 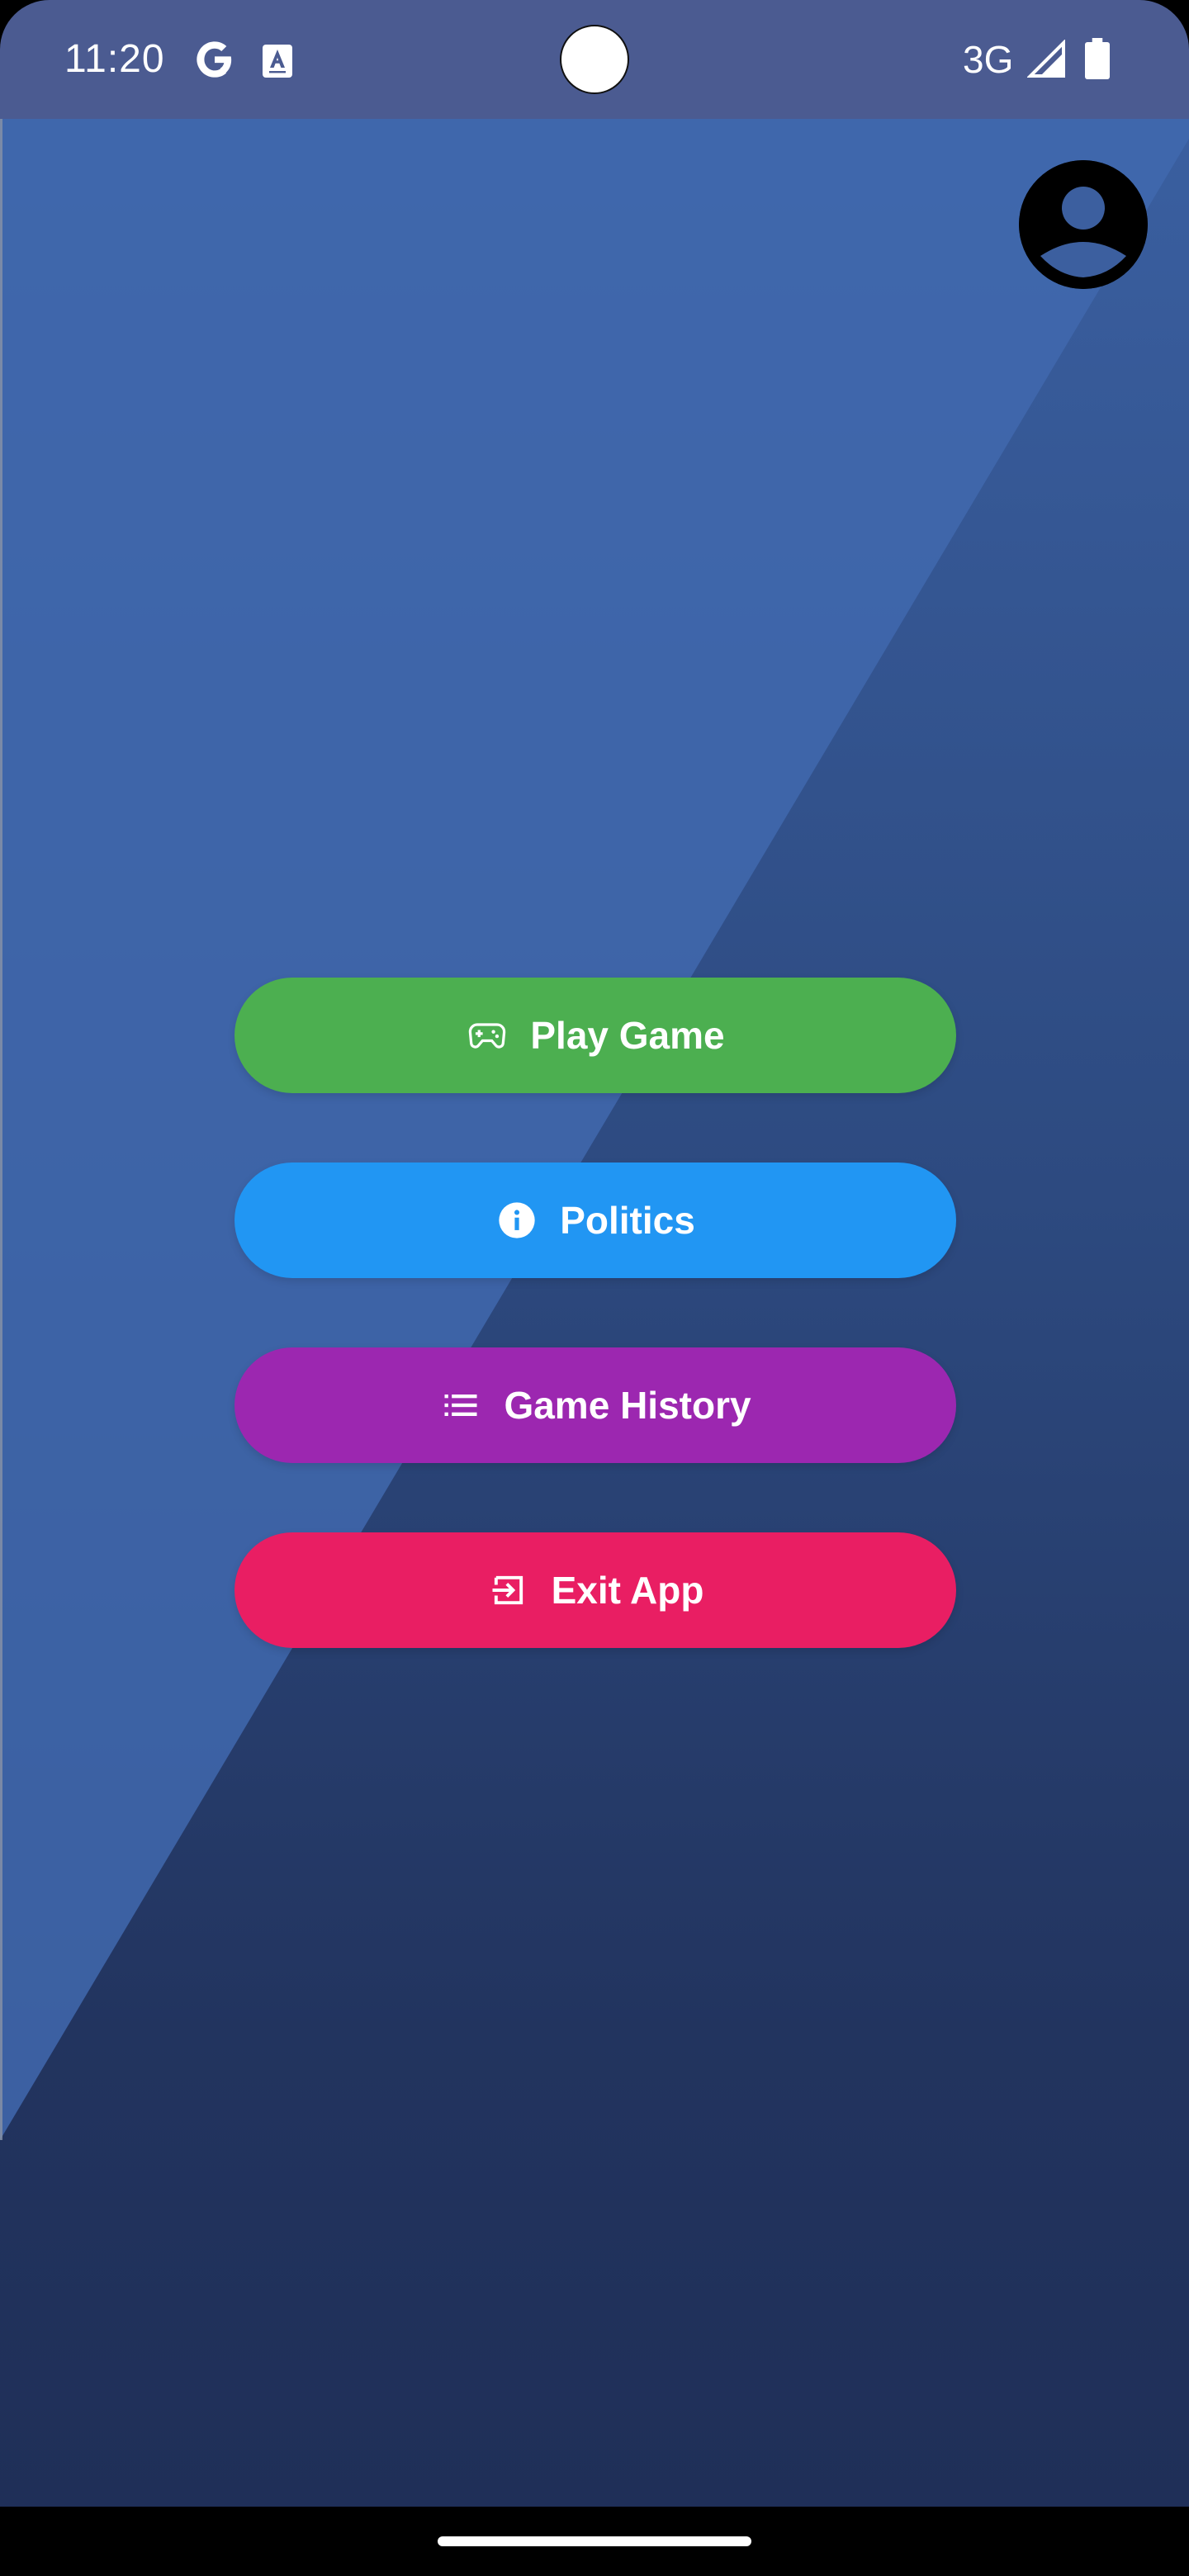 I want to click on system-navigation-bar, so click(x=594, y=2541).